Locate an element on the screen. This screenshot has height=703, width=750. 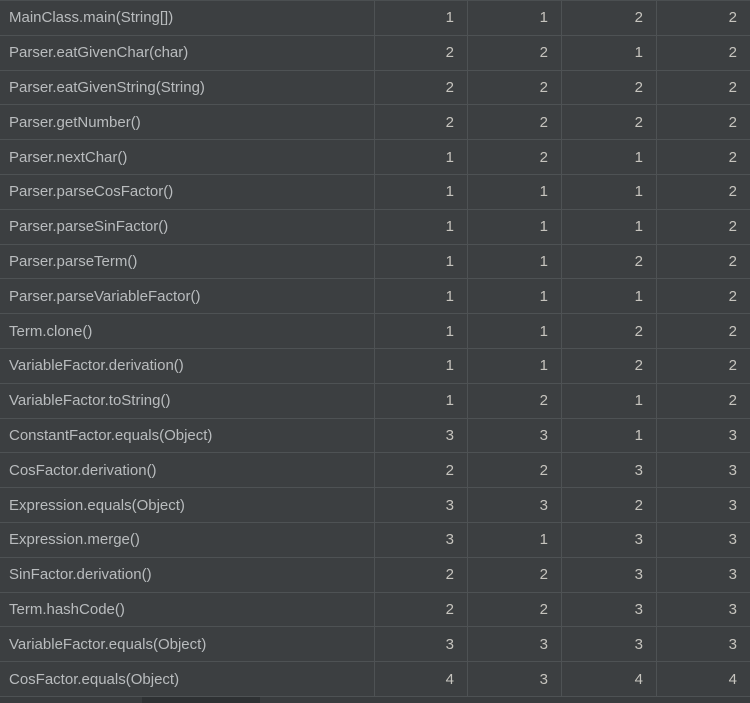
table-row: Parser.parseTerm() 1 1 2 2 is located at coordinates (375, 262).